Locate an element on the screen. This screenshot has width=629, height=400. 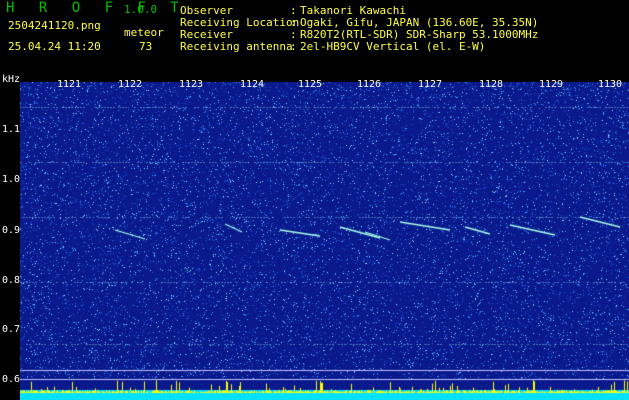
x-tick-label: 1125 is located at coordinates (310, 84).